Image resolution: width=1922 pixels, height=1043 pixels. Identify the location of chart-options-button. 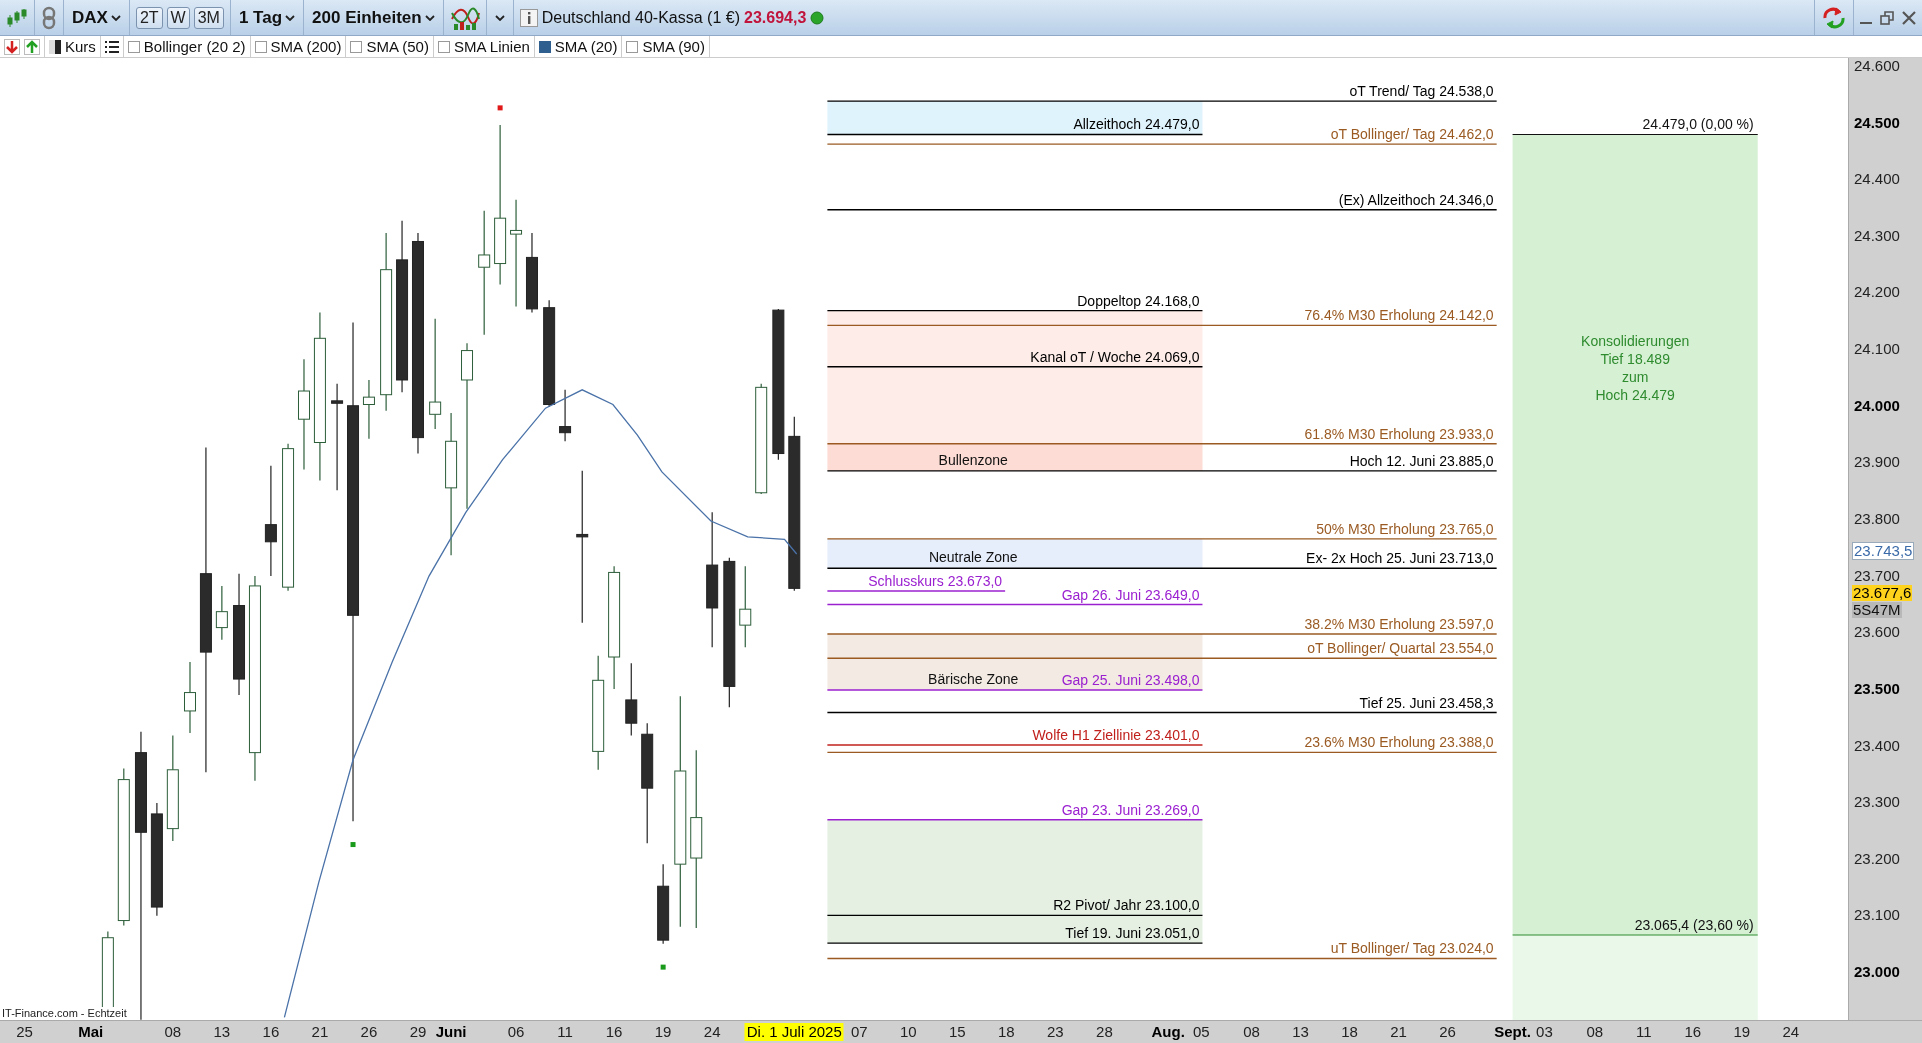
(499, 17).